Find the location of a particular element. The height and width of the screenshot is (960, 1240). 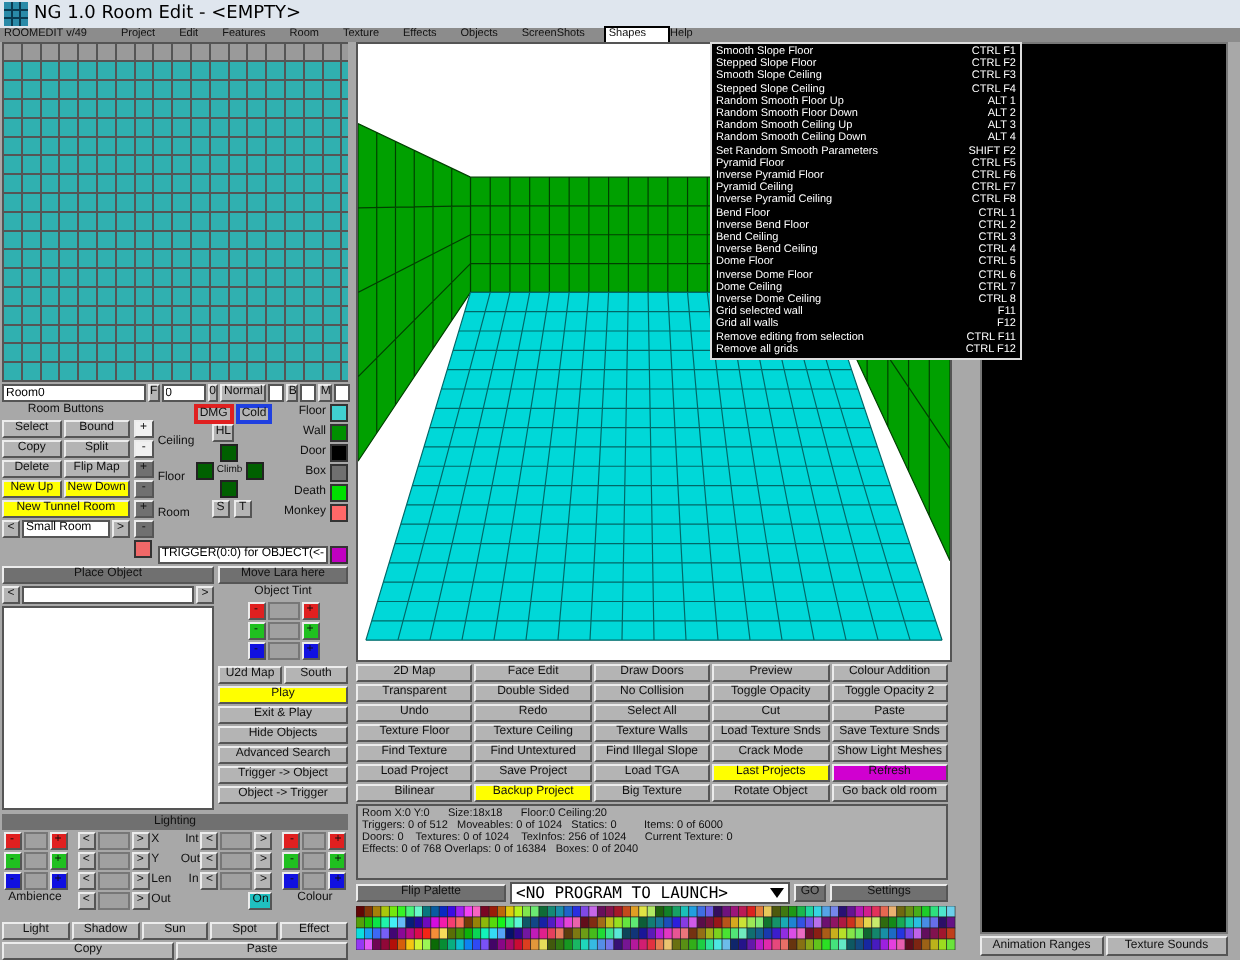

window-title: NG 1.0 Room Edit - <EMPTY> is located at coordinates (168, 14).